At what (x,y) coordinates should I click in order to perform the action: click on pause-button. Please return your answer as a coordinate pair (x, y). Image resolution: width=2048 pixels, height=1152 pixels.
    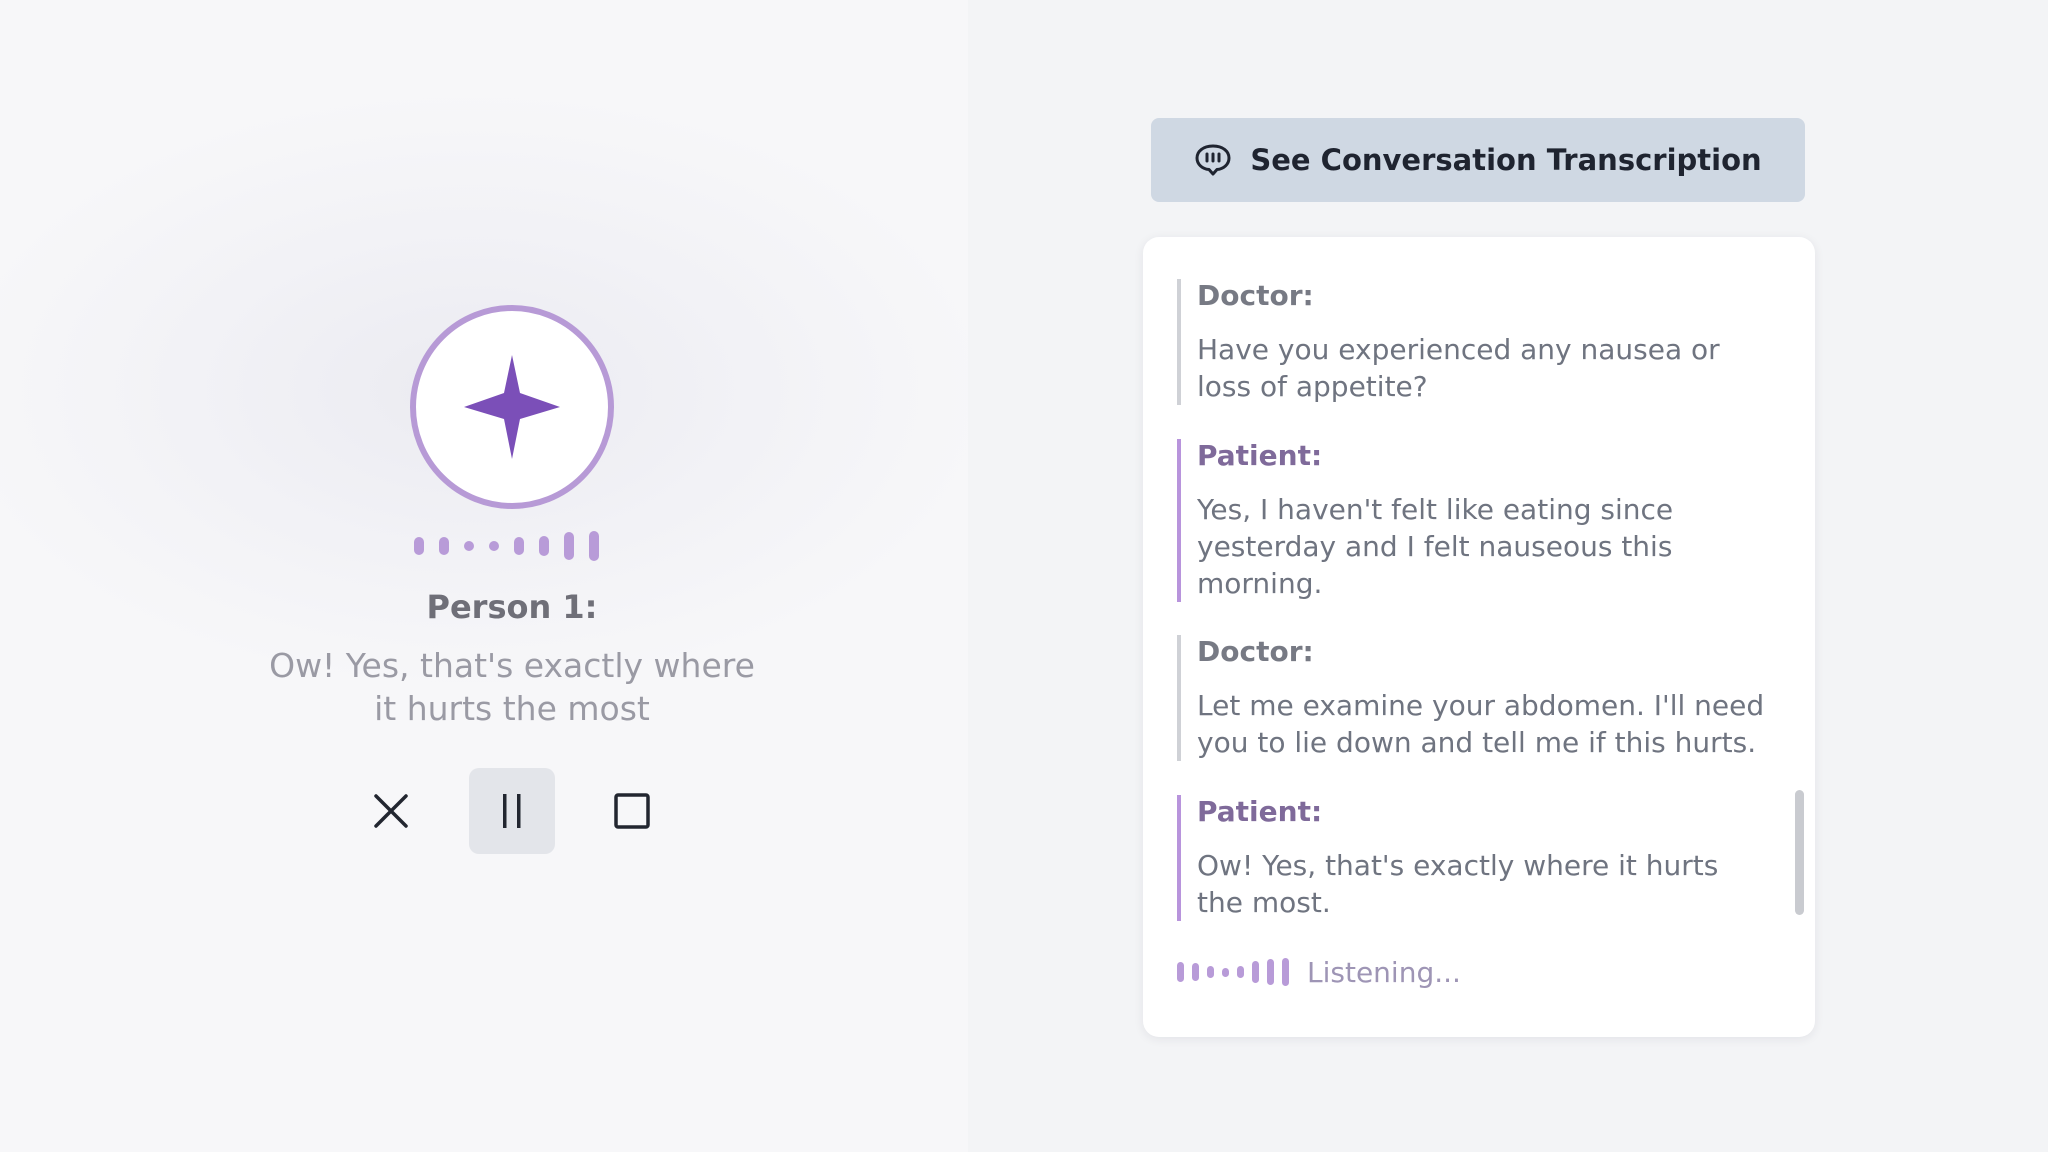
    Looking at the image, I should click on (512, 811).